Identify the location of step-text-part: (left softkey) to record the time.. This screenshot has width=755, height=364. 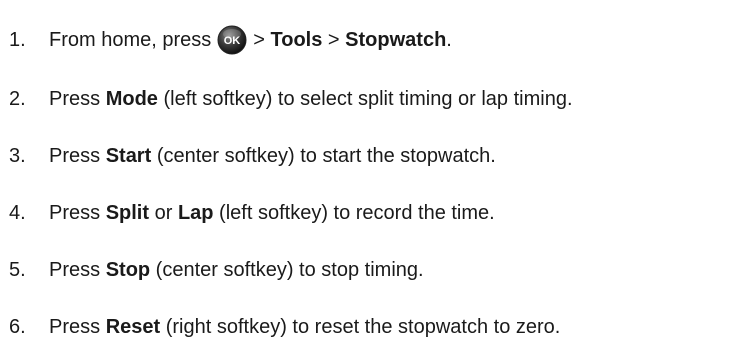
(354, 212).